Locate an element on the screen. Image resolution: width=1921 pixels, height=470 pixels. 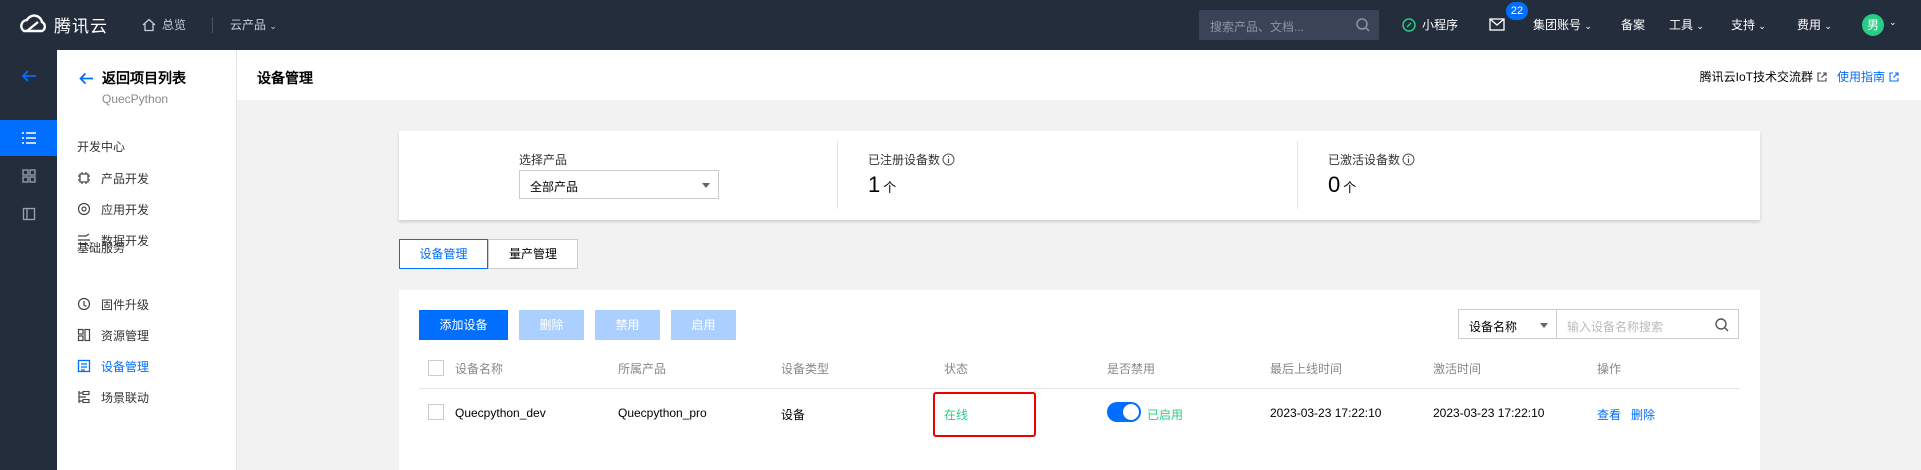
device-type: 设备 is located at coordinates (793, 415).